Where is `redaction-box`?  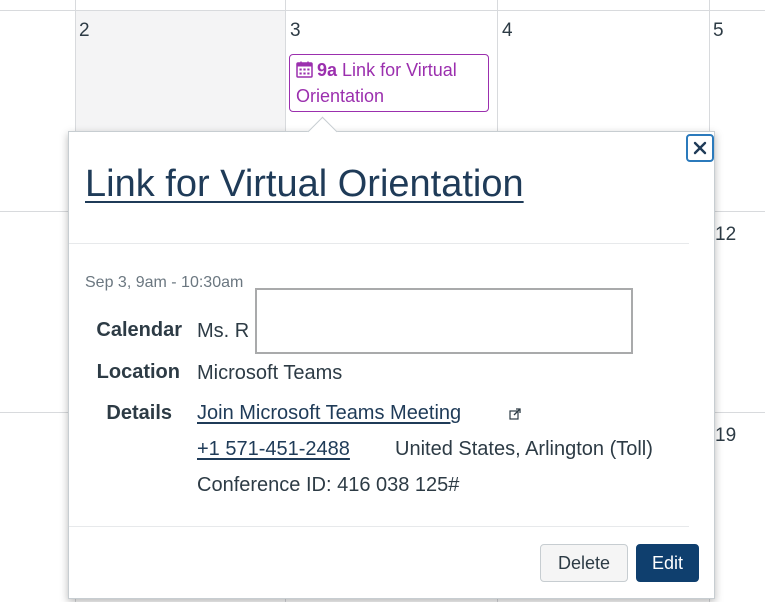 redaction-box is located at coordinates (444, 321).